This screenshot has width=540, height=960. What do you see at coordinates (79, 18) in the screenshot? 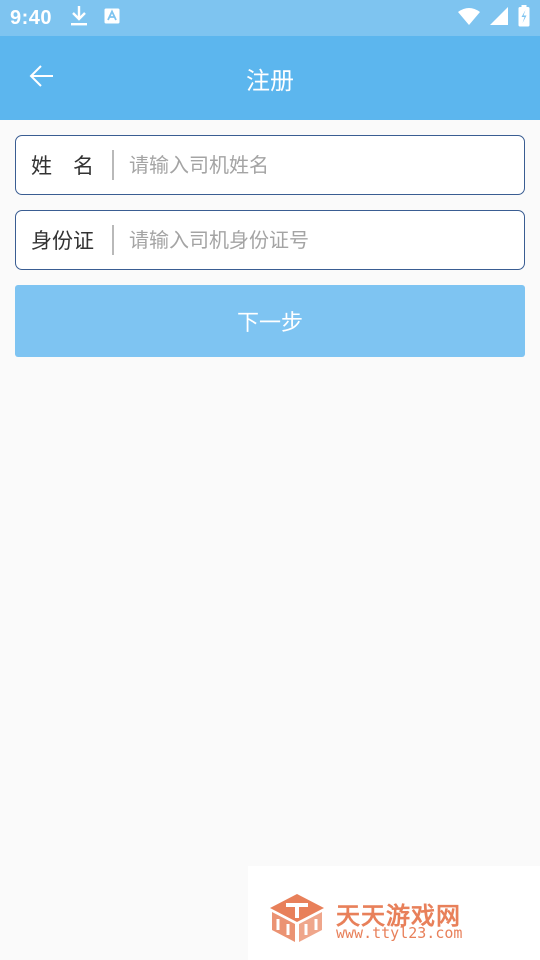
I see `download-icon` at bounding box center [79, 18].